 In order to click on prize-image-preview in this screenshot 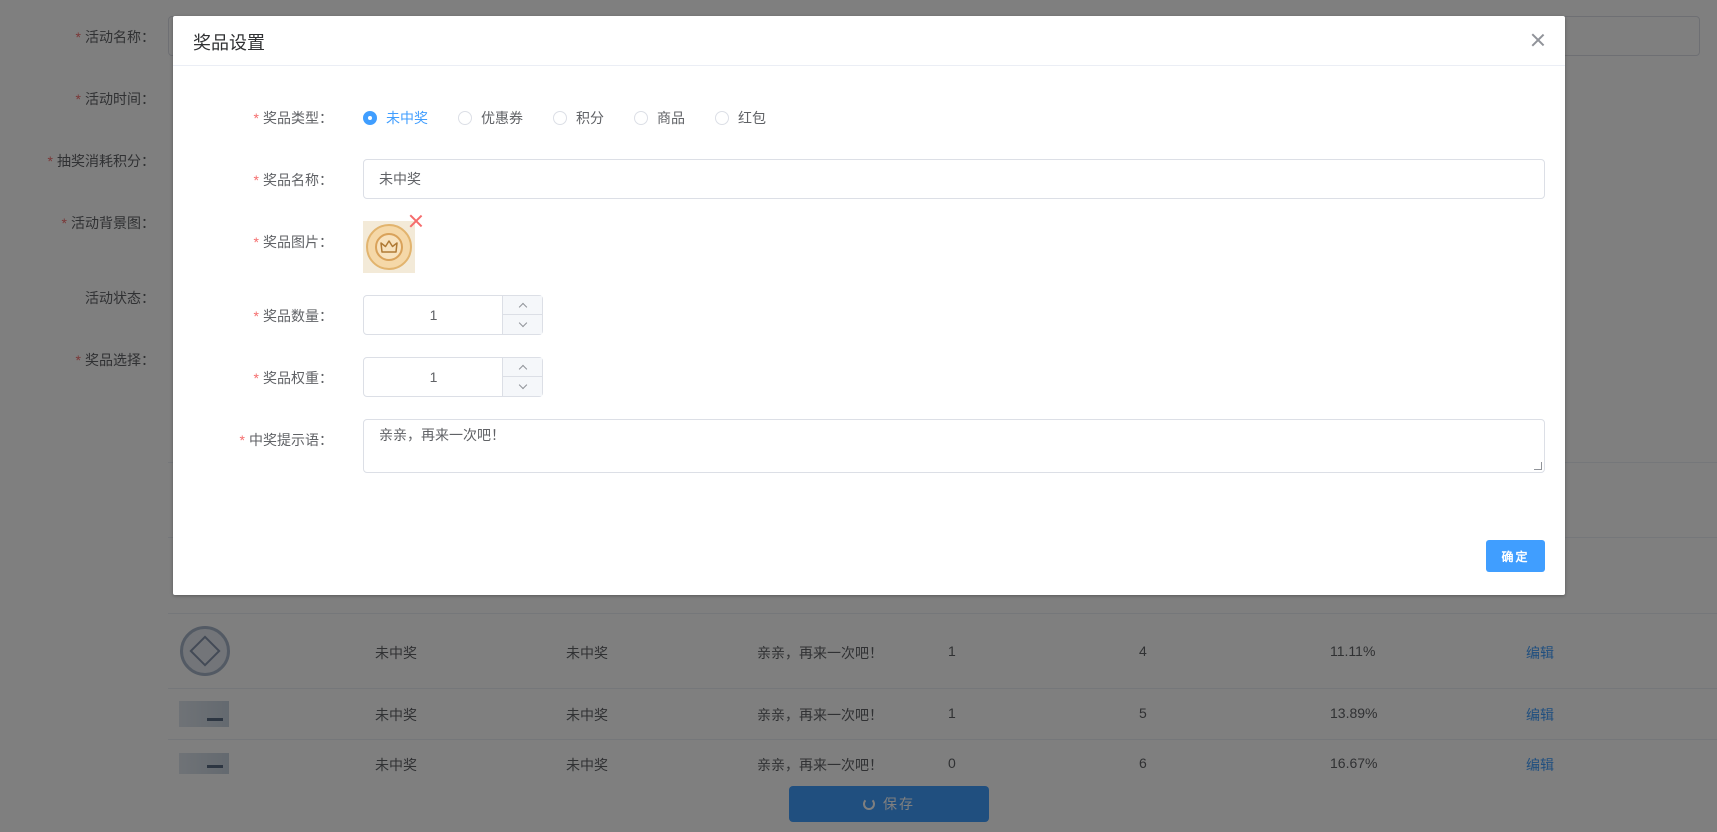, I will do `click(389, 247)`.